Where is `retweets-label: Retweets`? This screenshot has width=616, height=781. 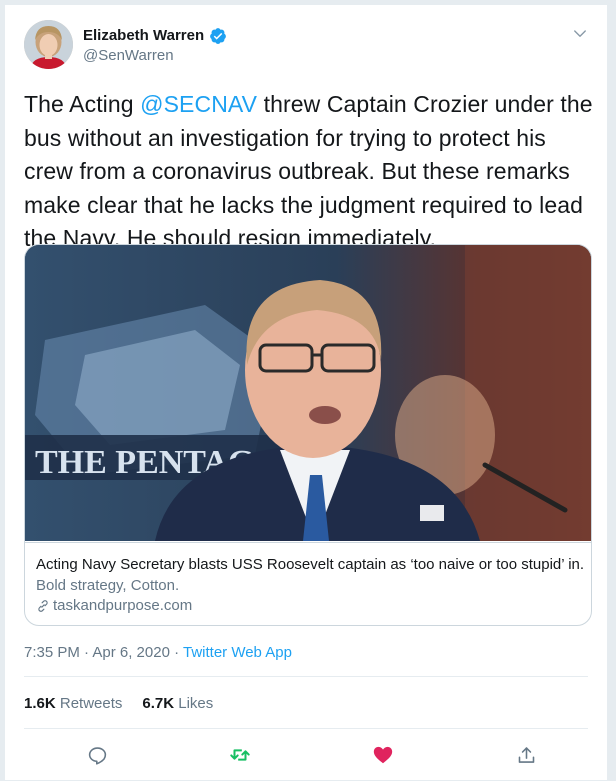 retweets-label: Retweets is located at coordinates (89, 703).